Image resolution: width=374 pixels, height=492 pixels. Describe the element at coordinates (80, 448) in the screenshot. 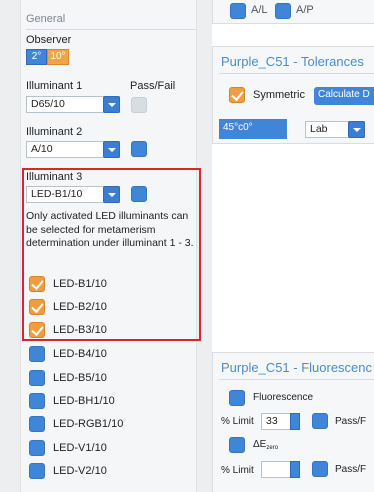

I see `led-v1-label: LED-V1/10` at that location.